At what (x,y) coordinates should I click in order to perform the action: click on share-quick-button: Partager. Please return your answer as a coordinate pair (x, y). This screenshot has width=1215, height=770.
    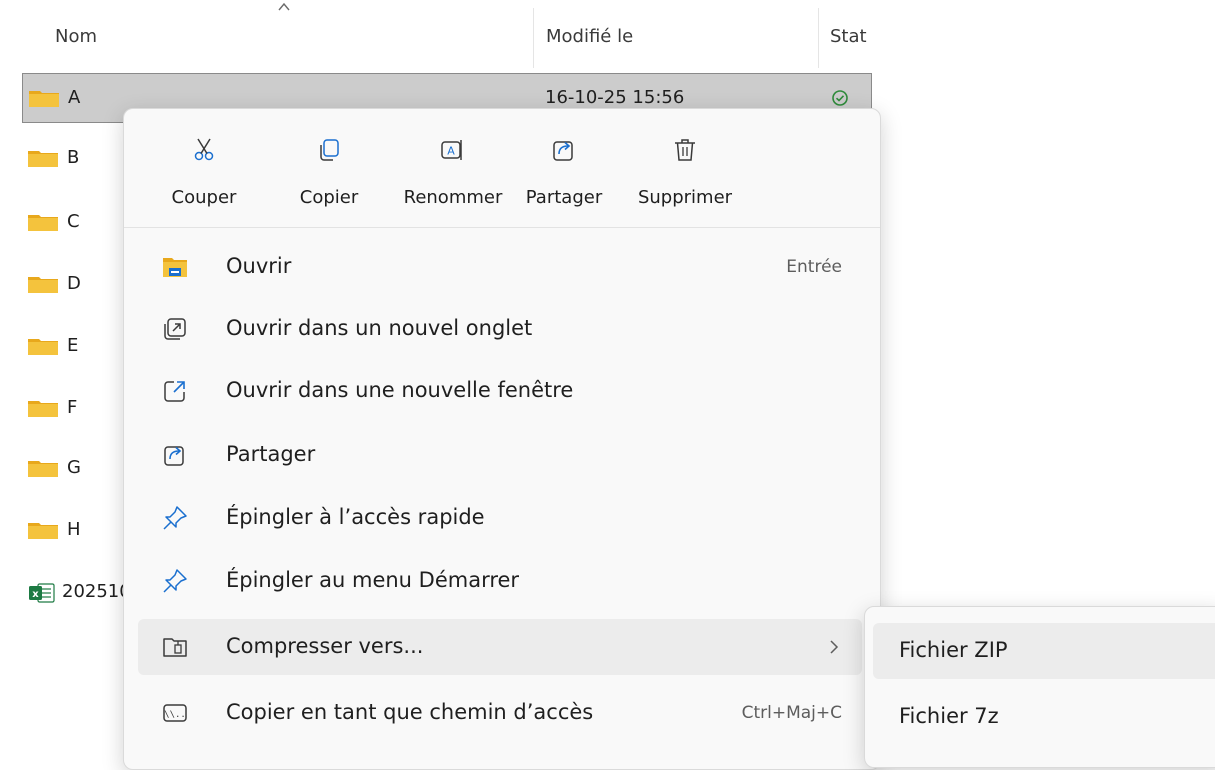
    Looking at the image, I should click on (564, 171).